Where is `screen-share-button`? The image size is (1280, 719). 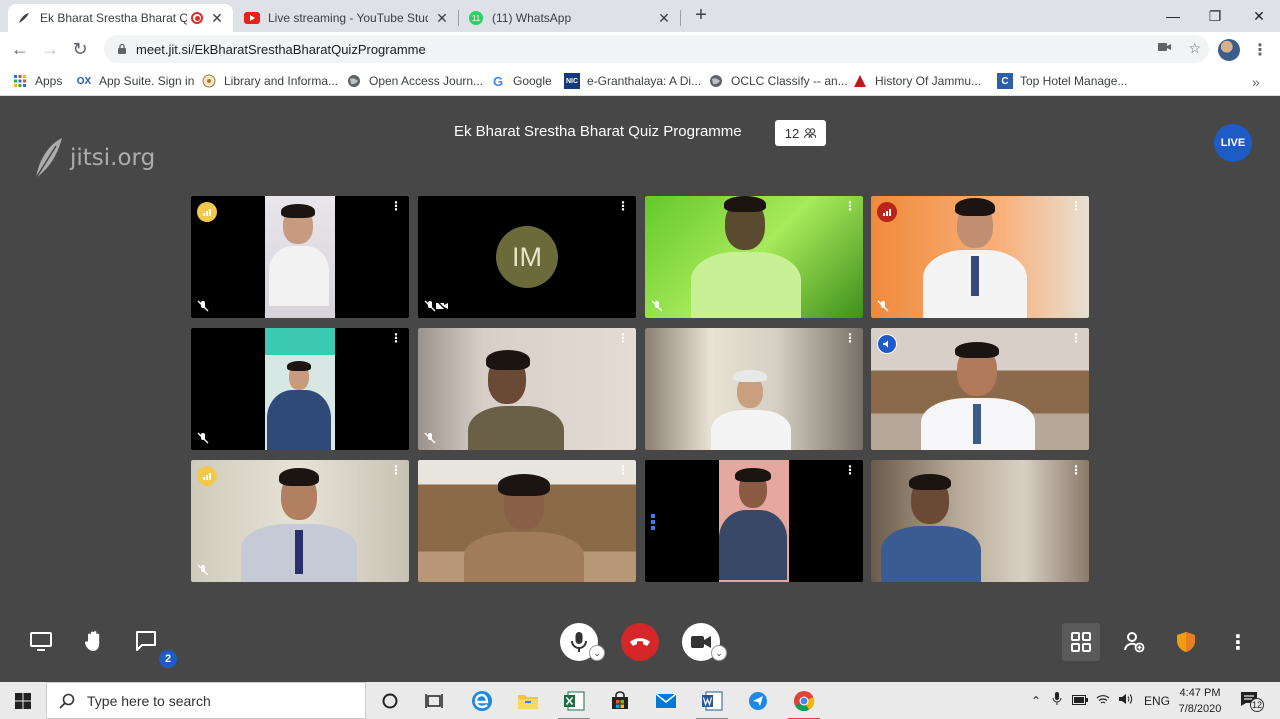 screen-share-button is located at coordinates (41, 641).